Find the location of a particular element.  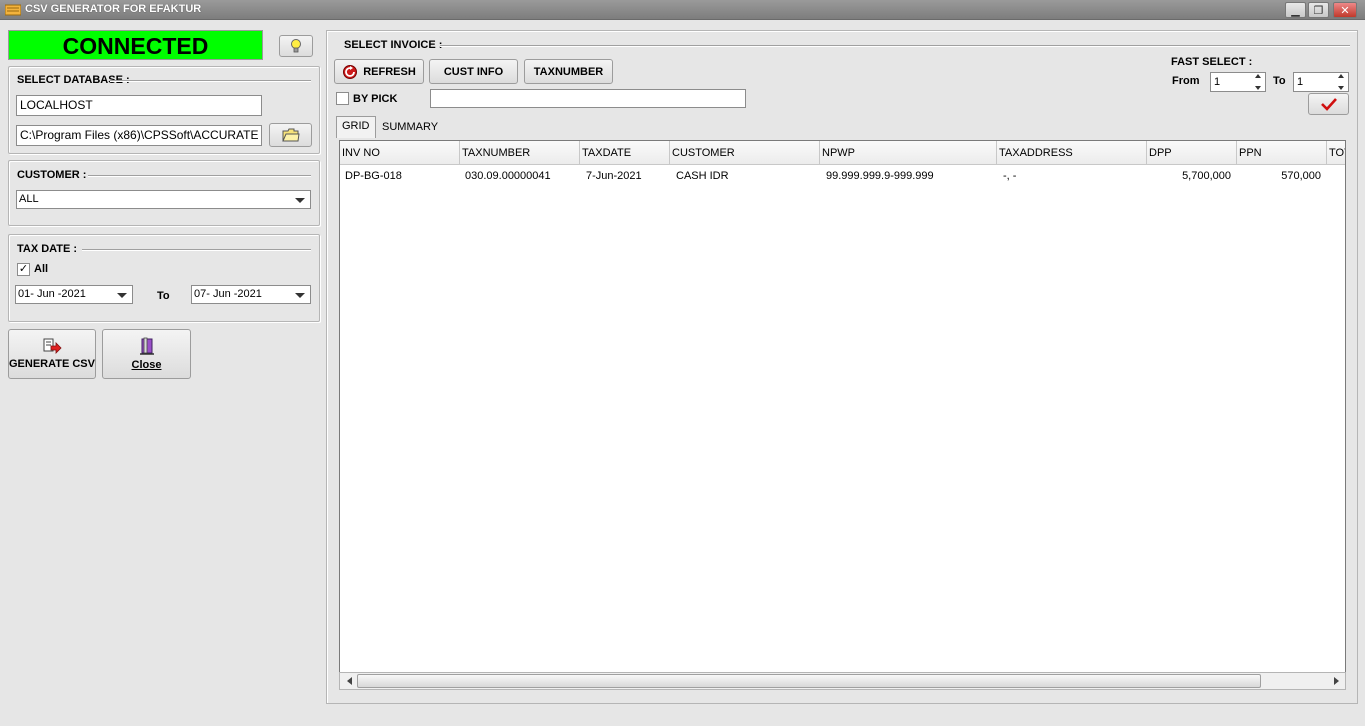

scrollbar-thumb is located at coordinates (809, 681).